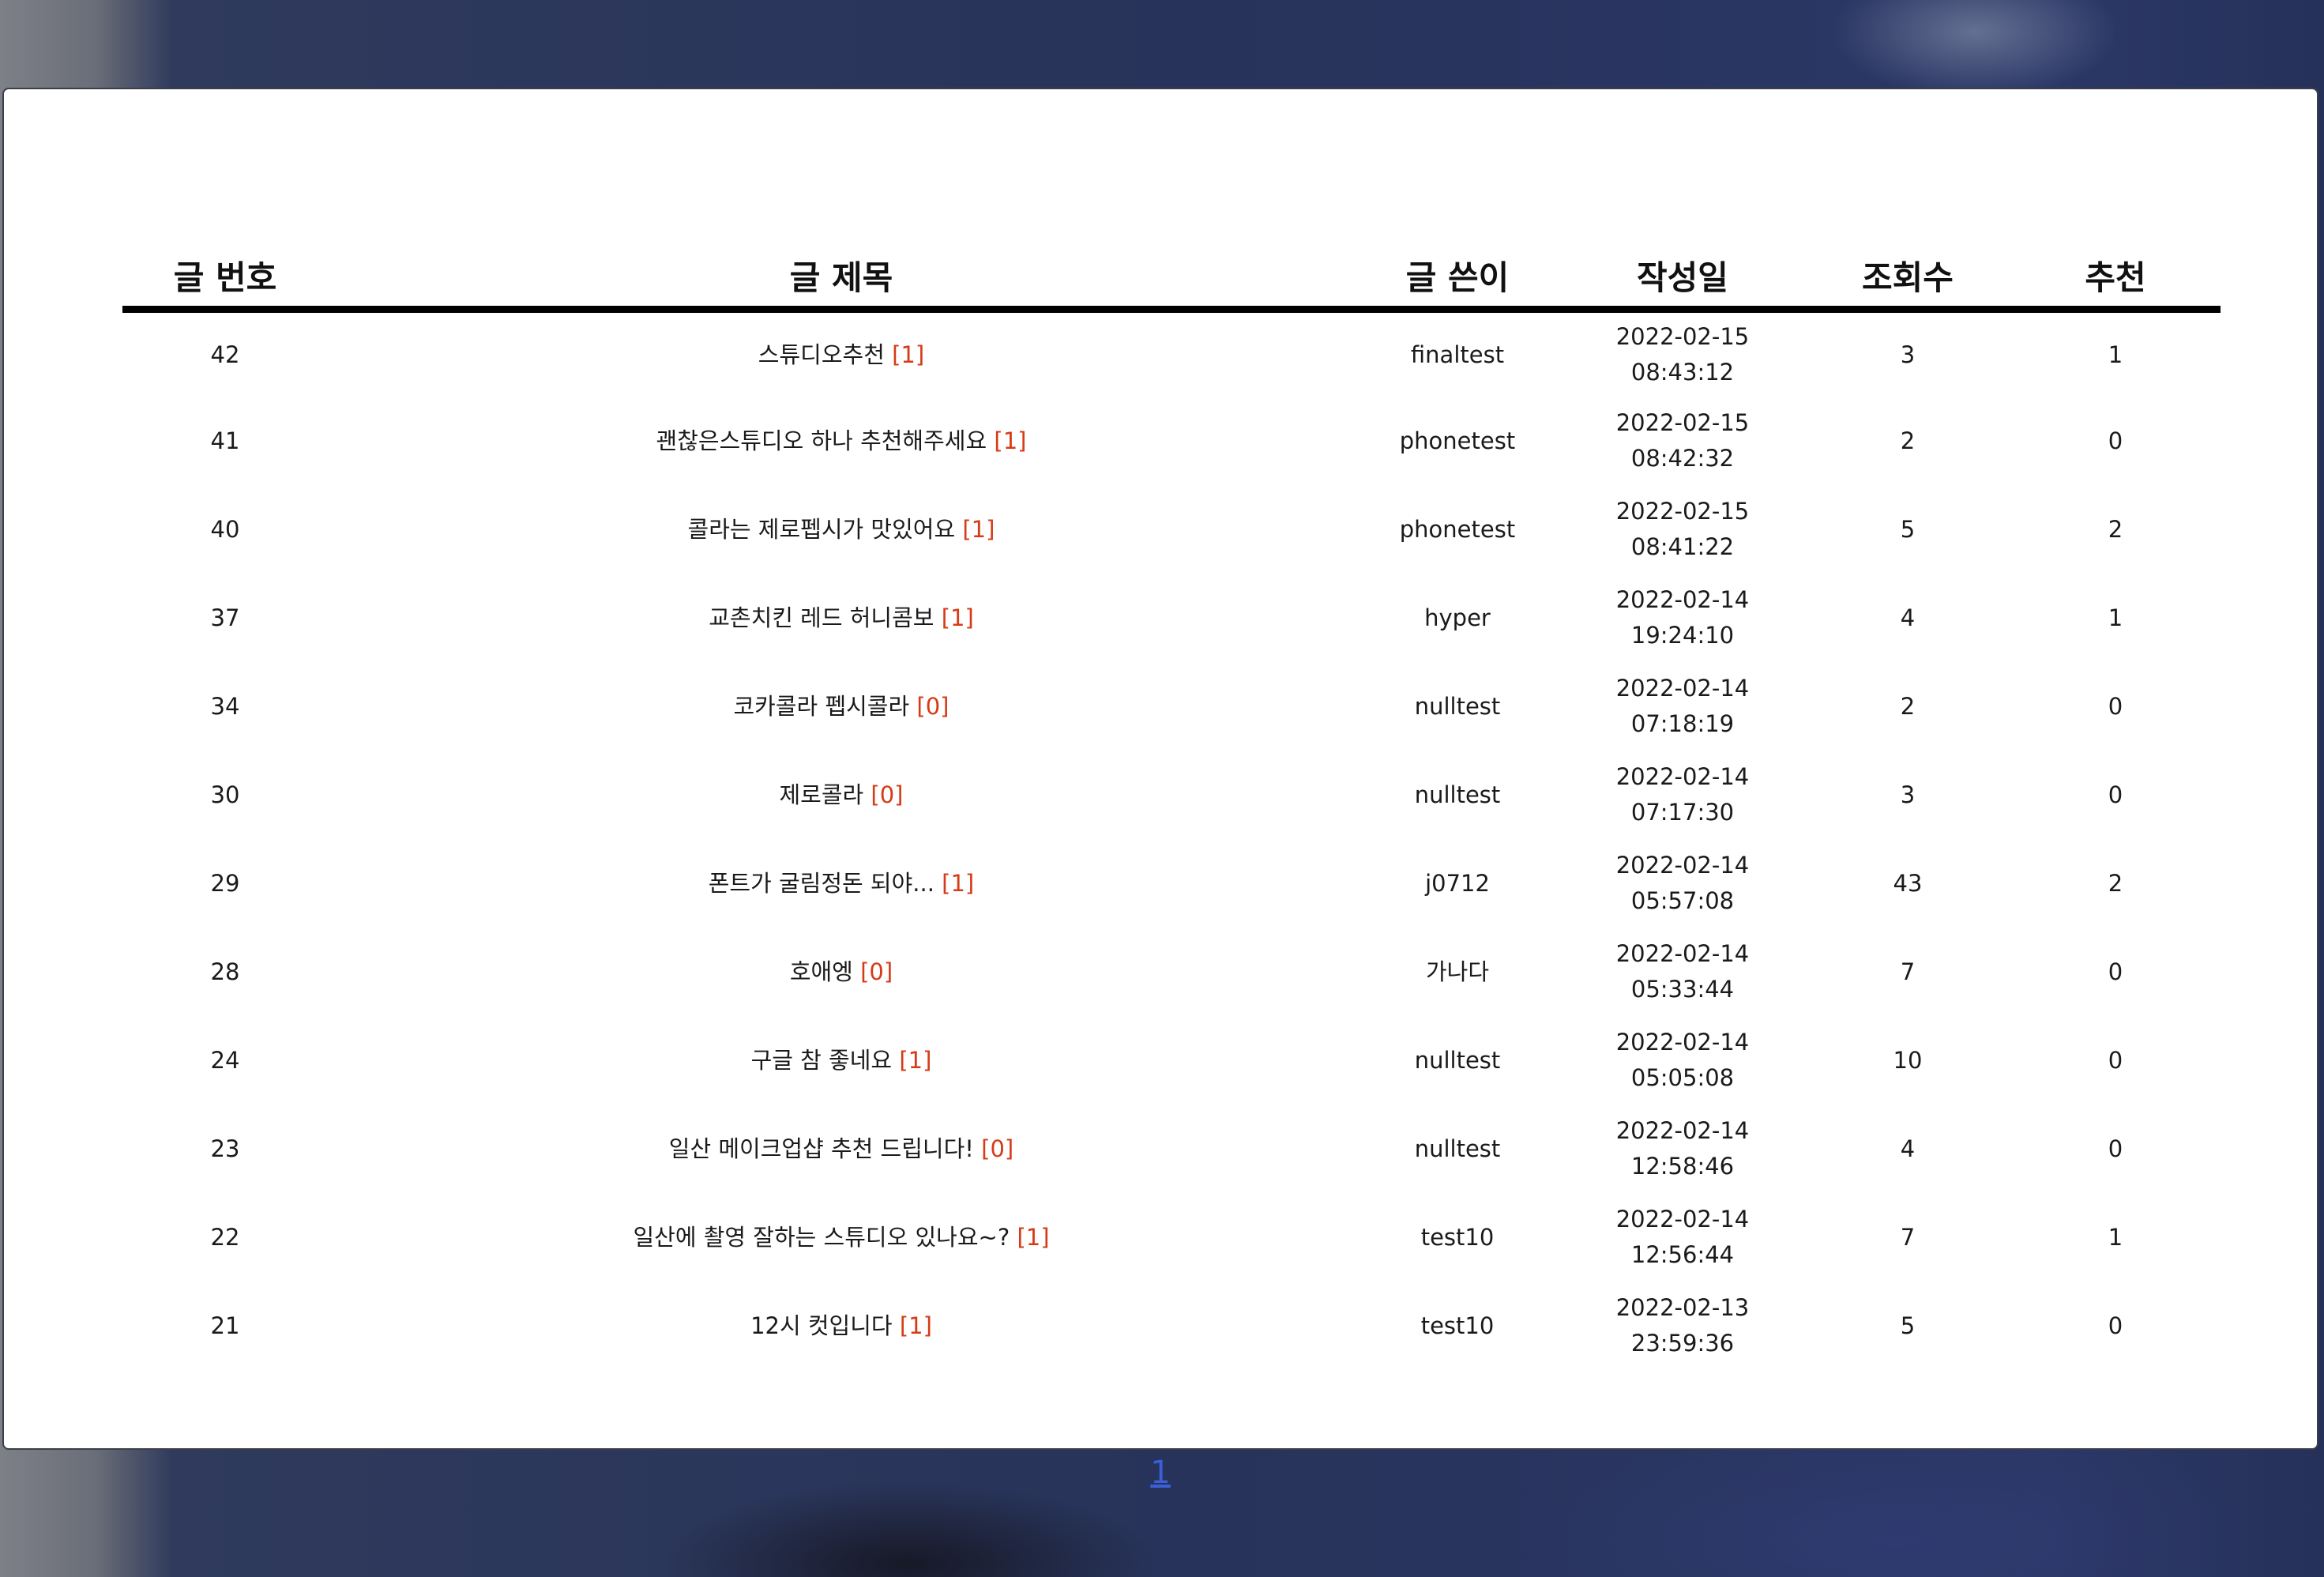 Image resolution: width=2324 pixels, height=1577 pixels. Describe the element at coordinates (1908, 1325) in the screenshot. I see `post-views: 5` at that location.